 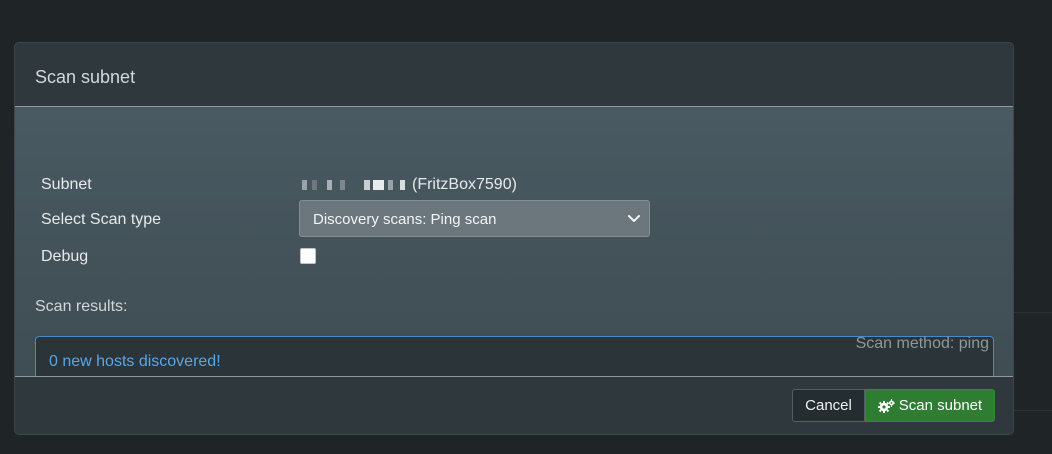 What do you see at coordinates (940, 405) in the screenshot?
I see `scan-subnet-button-label: Scan subnet` at bounding box center [940, 405].